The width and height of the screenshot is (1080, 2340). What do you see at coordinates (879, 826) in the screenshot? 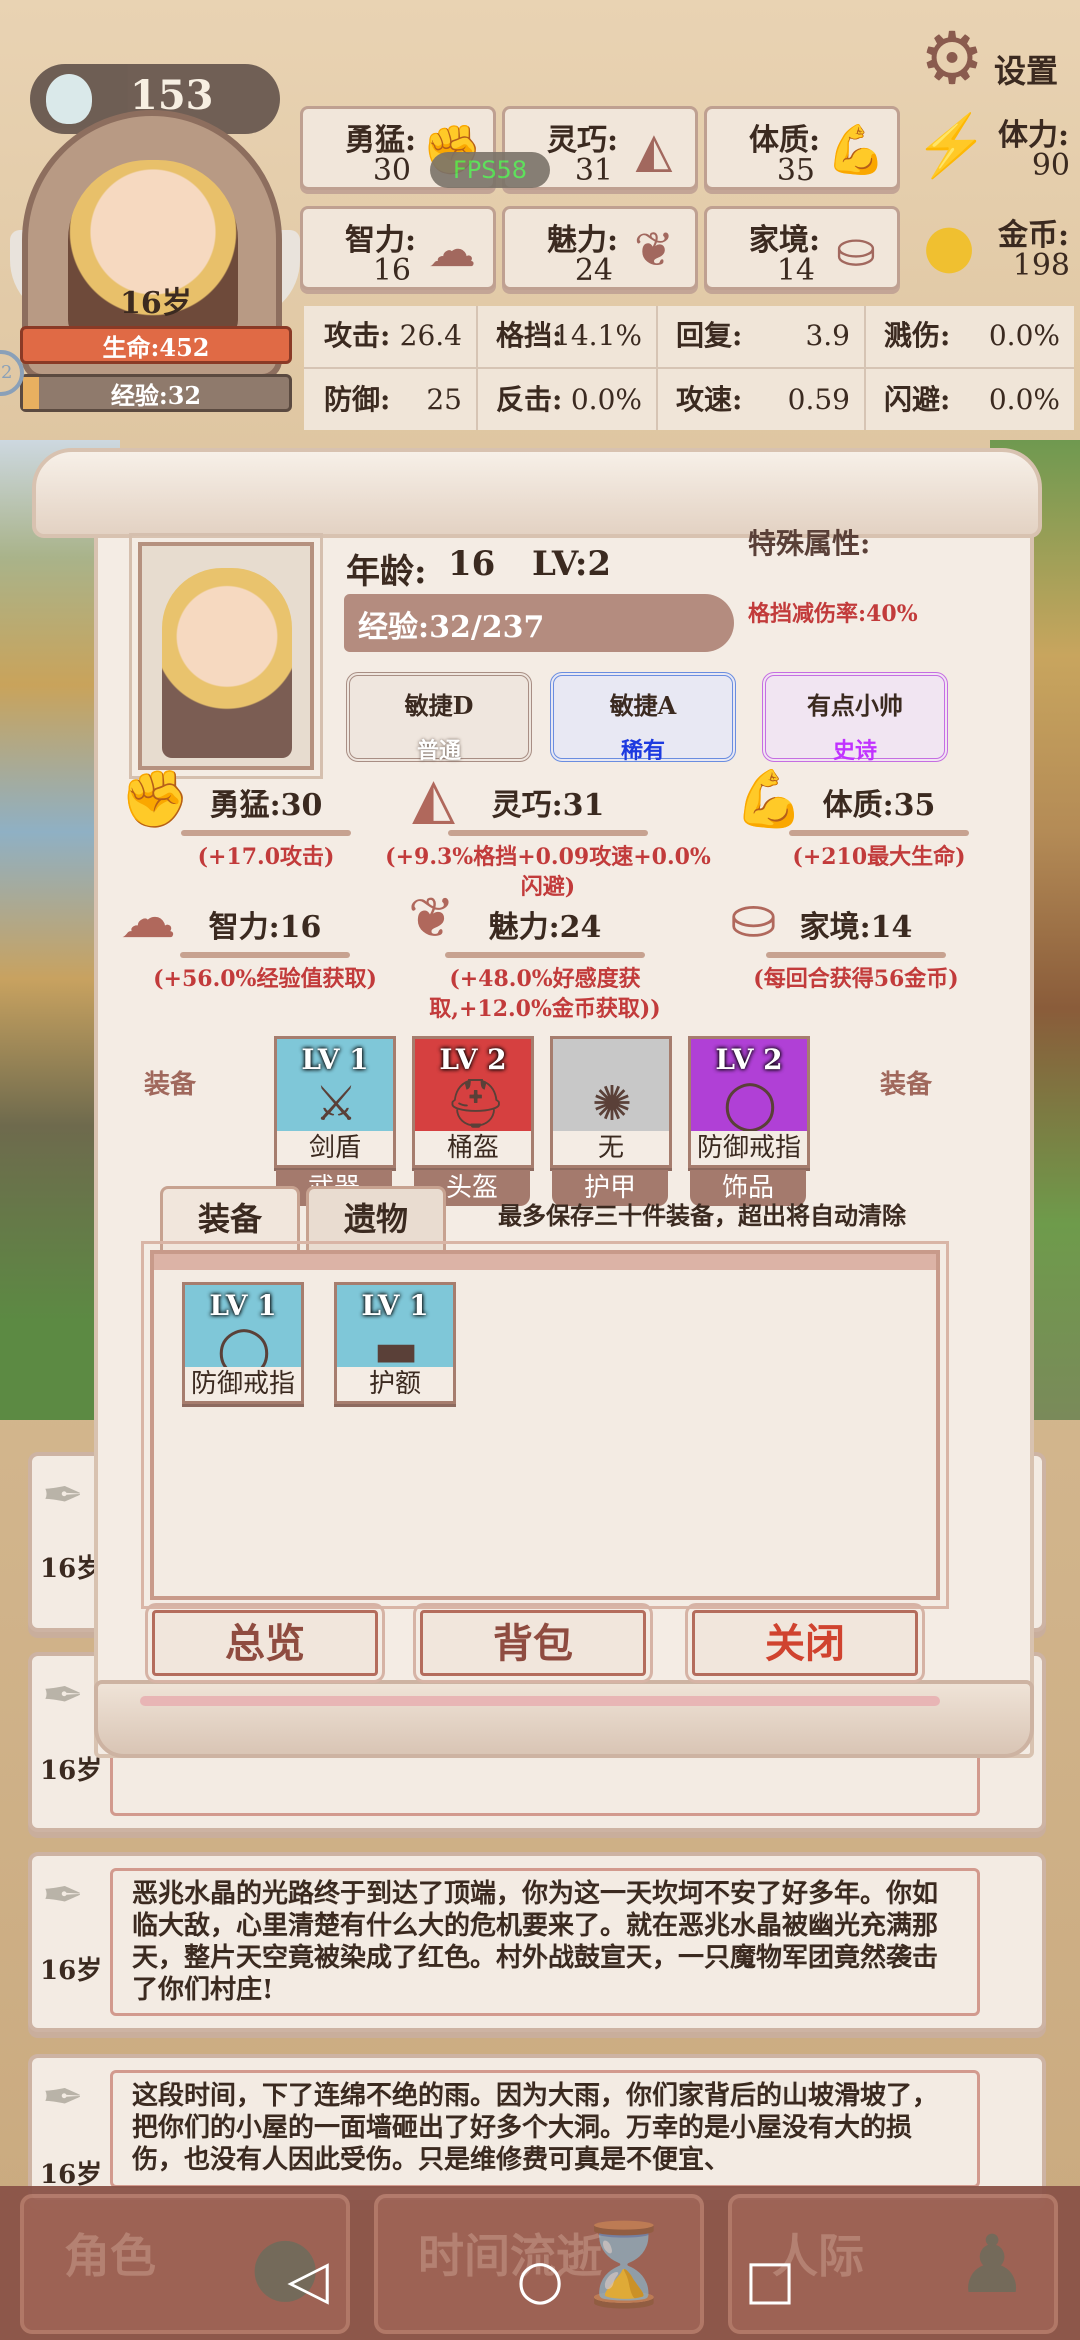
I see `detail-constitution: 体质:35 (+210最大生命)` at bounding box center [879, 826].